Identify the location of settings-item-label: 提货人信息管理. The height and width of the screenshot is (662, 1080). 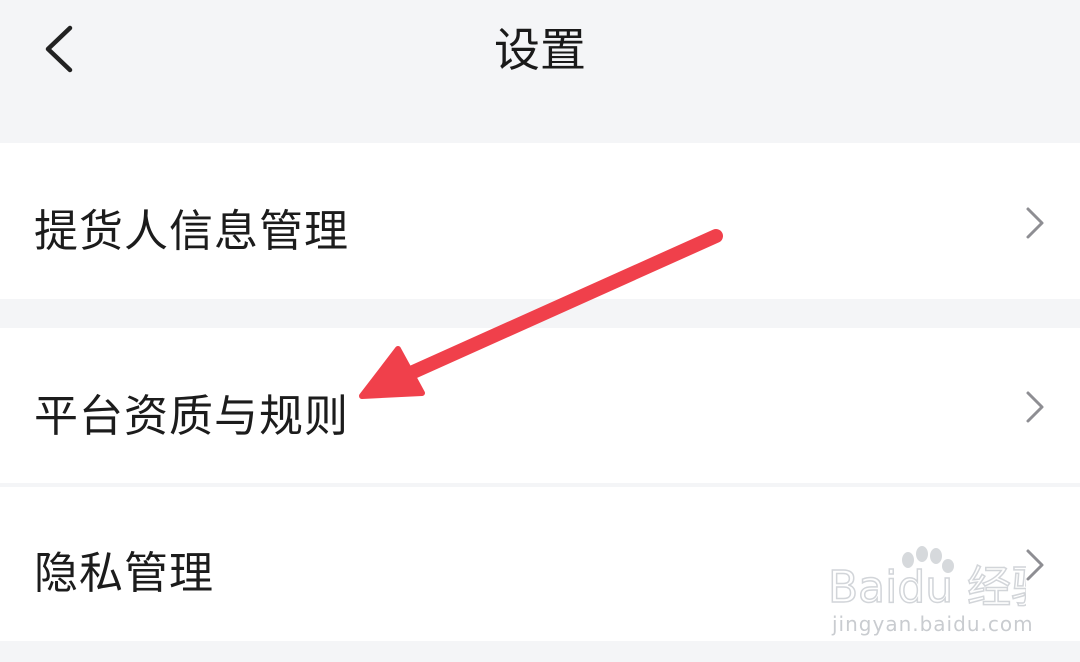
(191, 231).